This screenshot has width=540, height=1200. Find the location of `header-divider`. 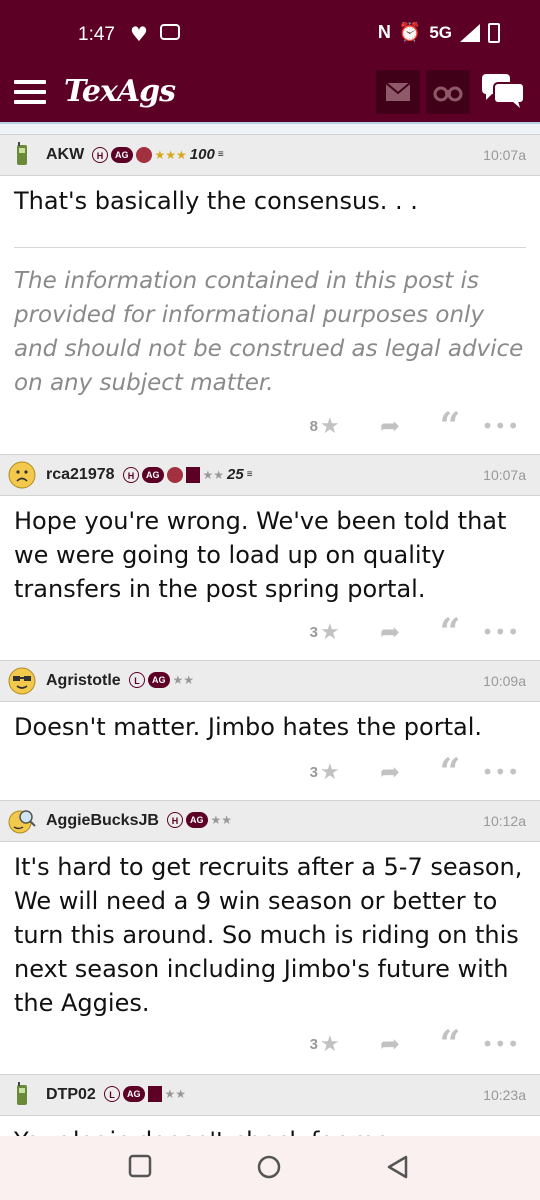

header-divider is located at coordinates (270, 128).